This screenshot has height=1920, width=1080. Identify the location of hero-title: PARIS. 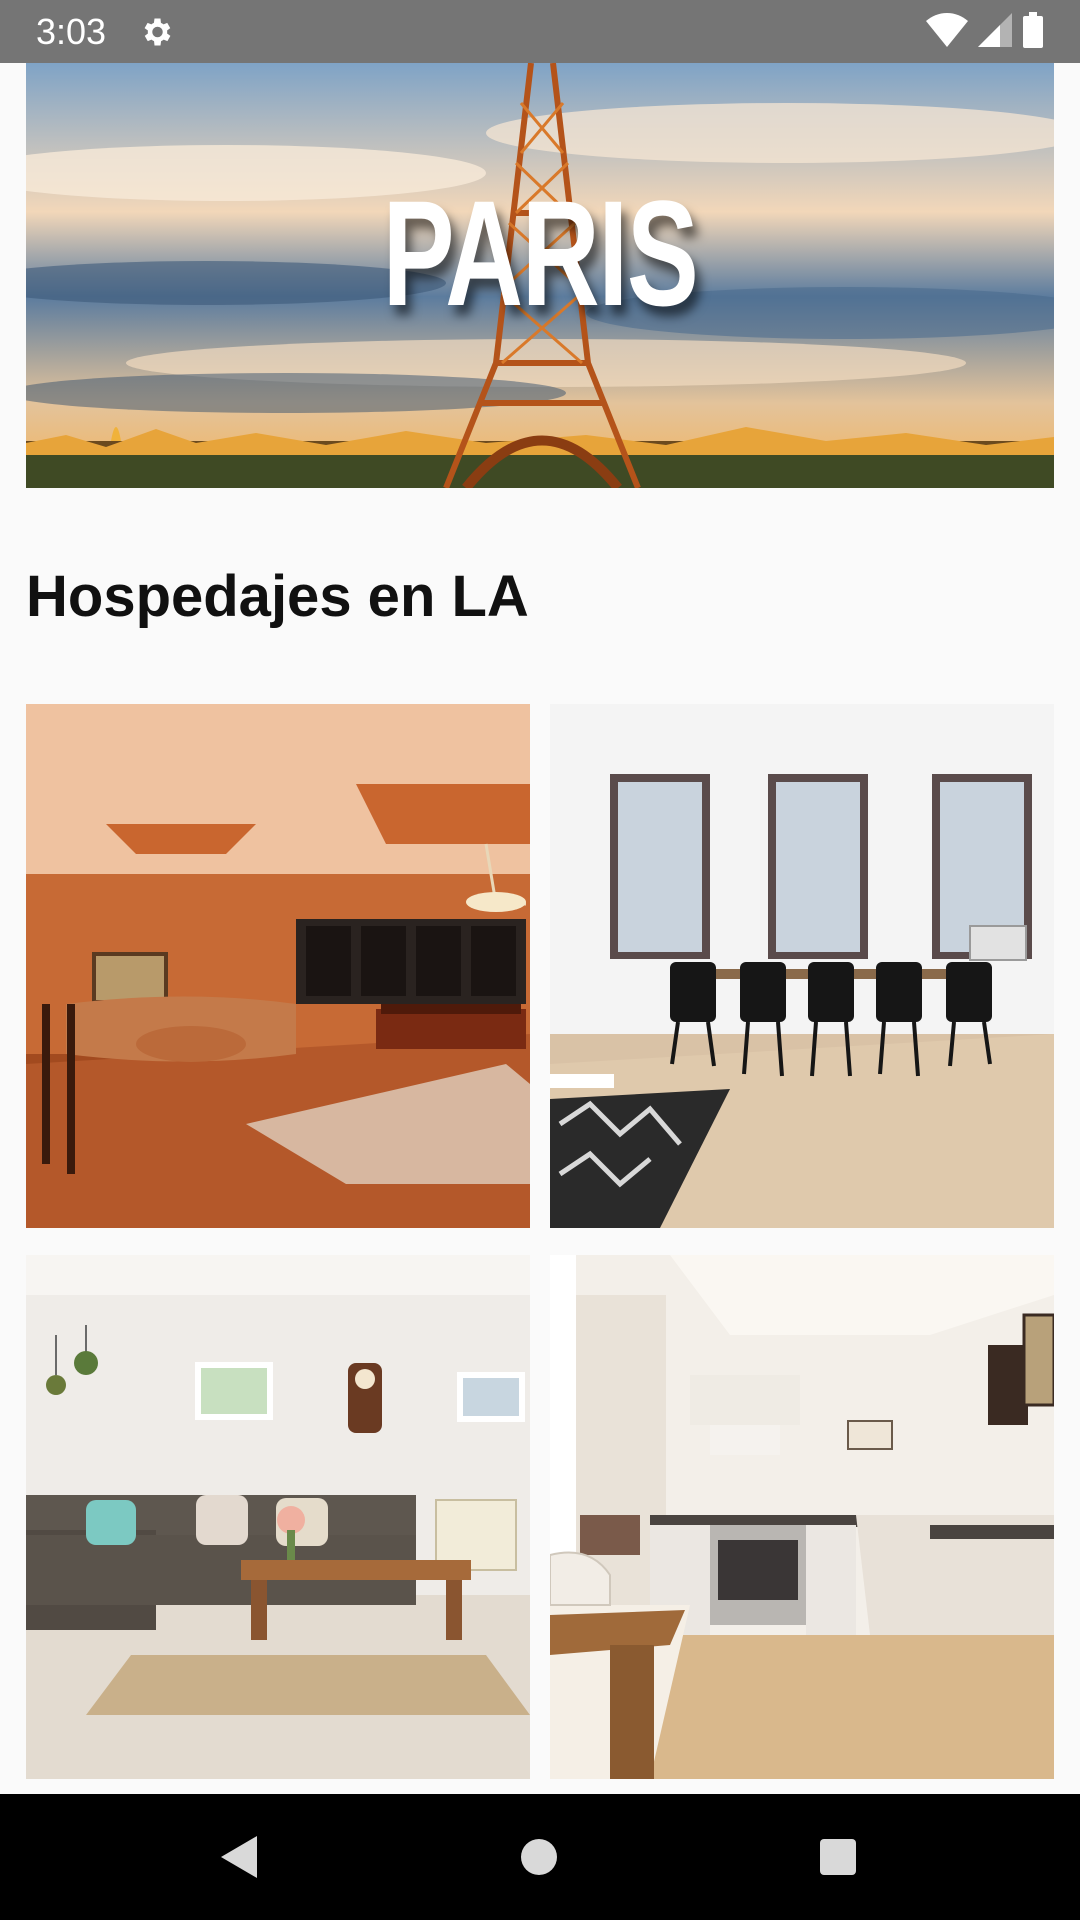
(540, 253).